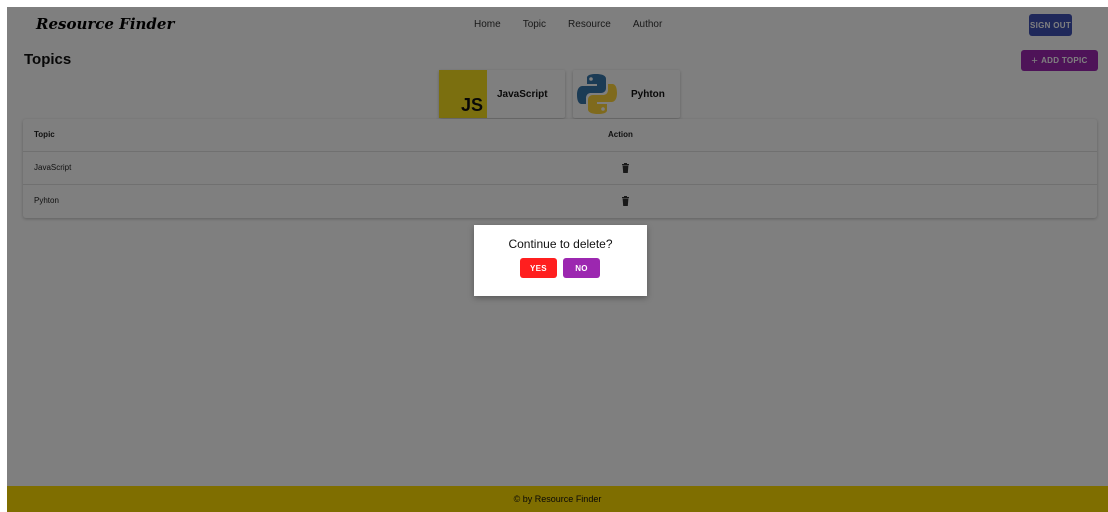 The image size is (1108, 512). I want to click on delete-confirm-dialog: Continue to delete? YES NO, so click(560, 260).